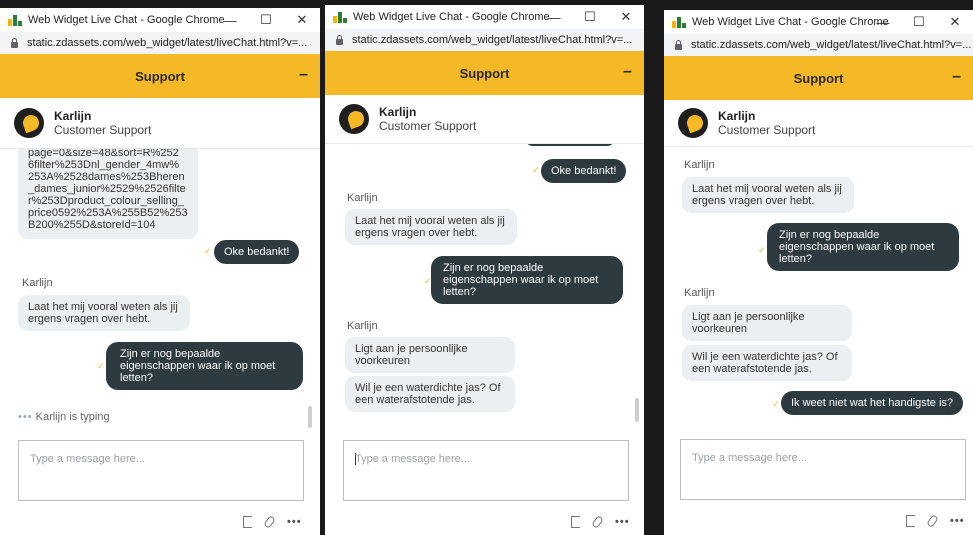 This screenshot has height=535, width=973. I want to click on typing-dots-icon: •••, so click(25, 417).